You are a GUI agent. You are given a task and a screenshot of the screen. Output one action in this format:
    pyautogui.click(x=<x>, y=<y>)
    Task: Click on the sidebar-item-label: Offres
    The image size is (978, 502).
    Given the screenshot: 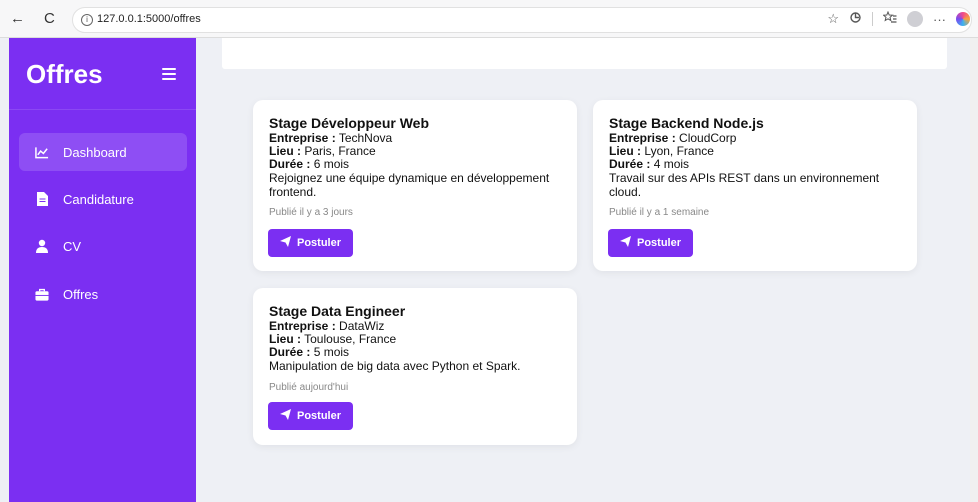 What is the action you would take?
    pyautogui.click(x=81, y=294)
    